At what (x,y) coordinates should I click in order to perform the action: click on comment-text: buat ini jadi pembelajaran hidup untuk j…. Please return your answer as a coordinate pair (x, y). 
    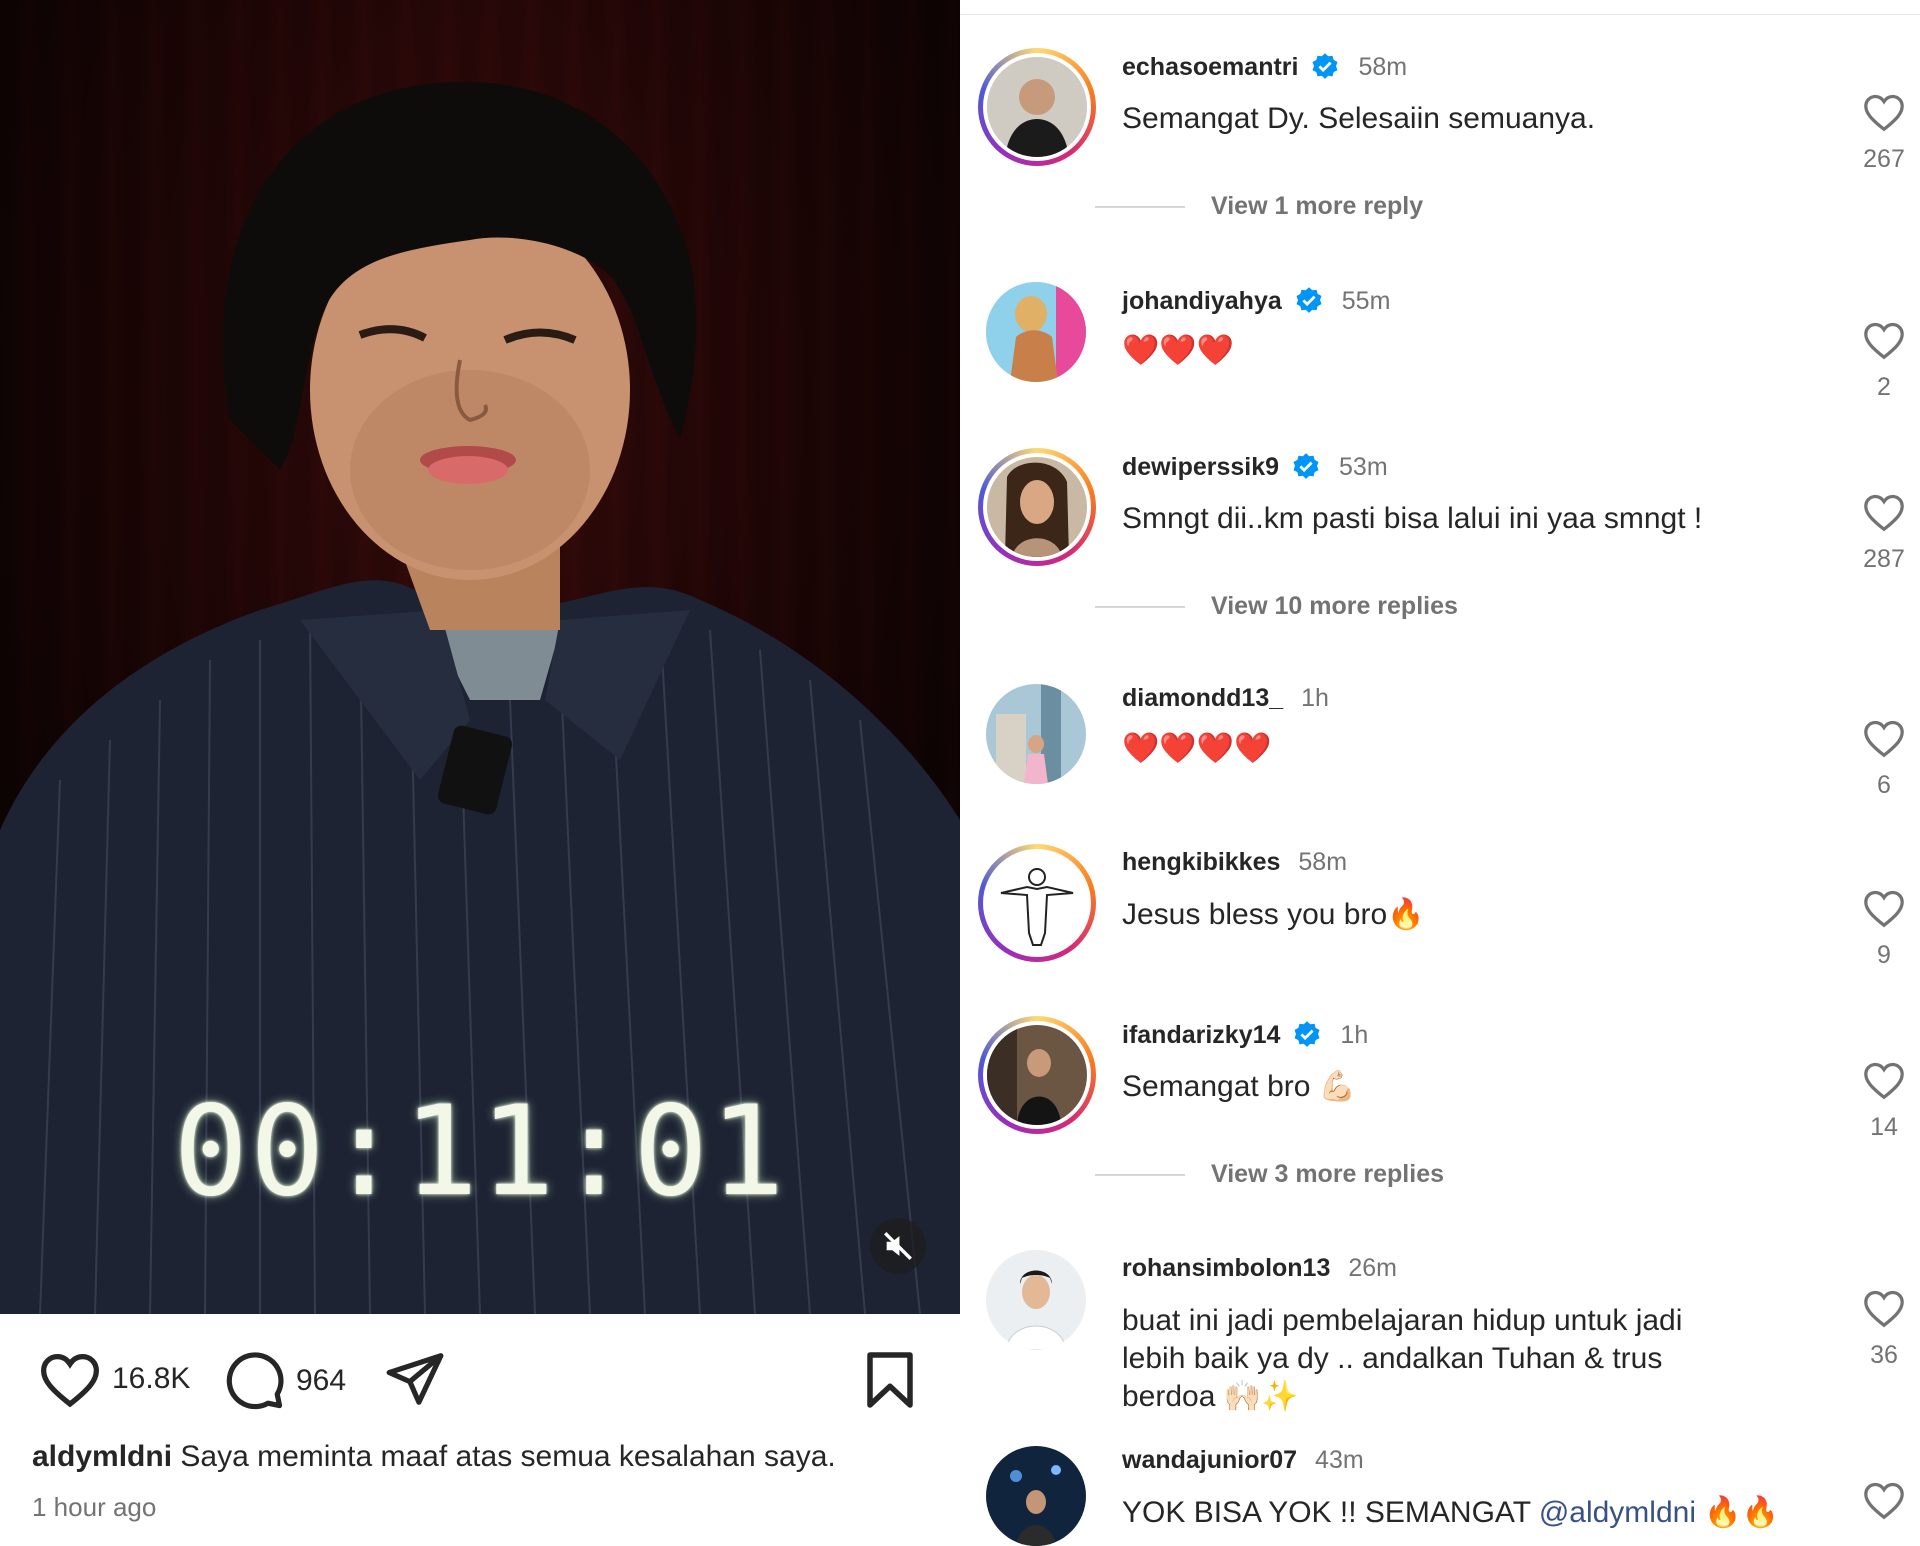
    Looking at the image, I should click on (1402, 1358).